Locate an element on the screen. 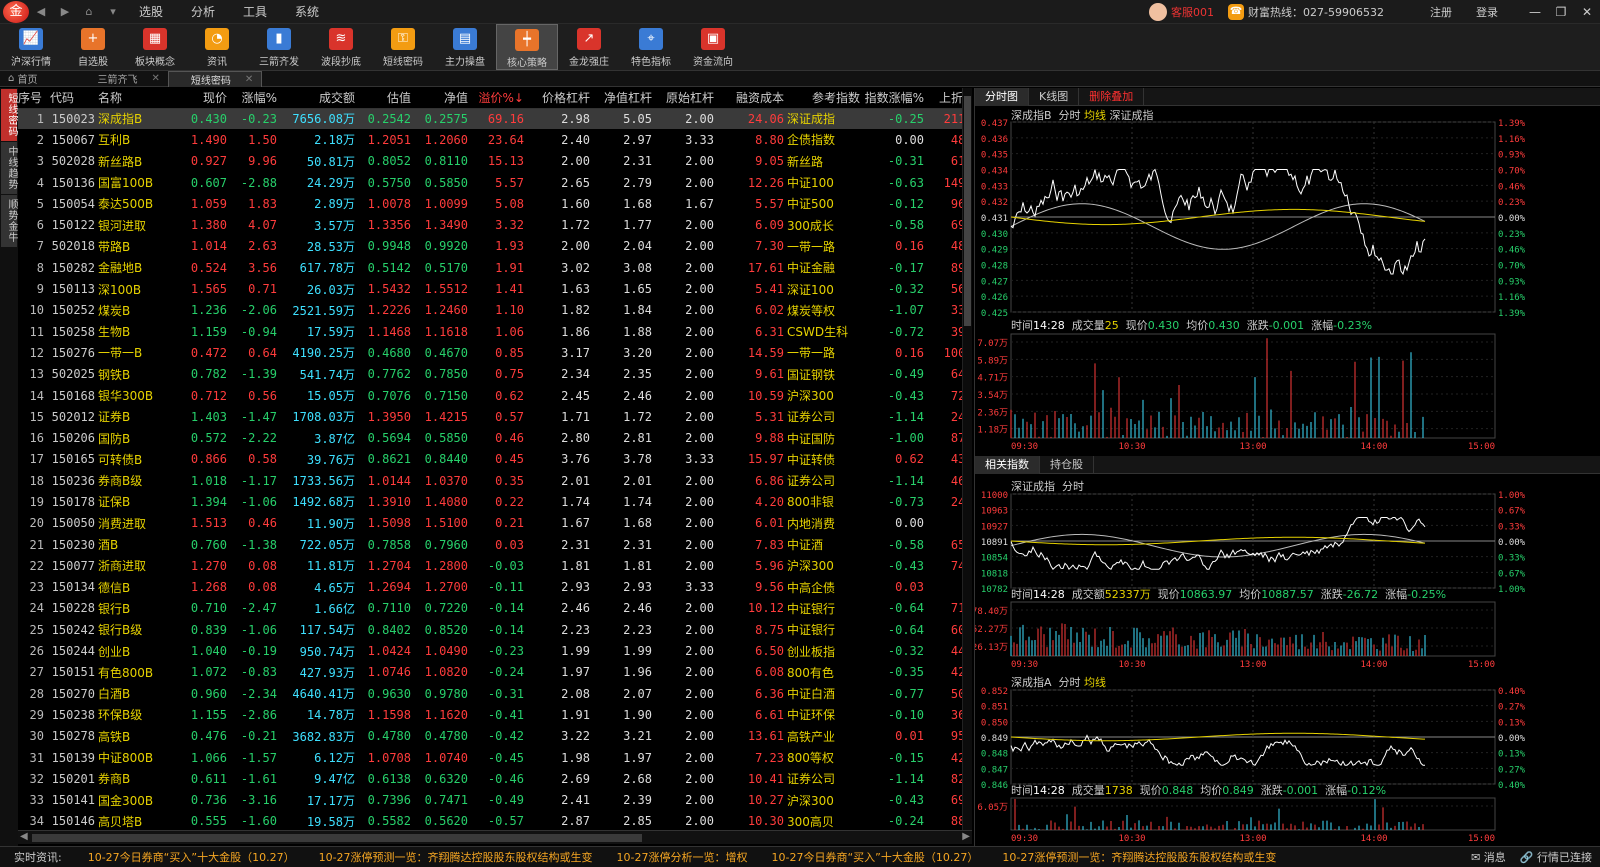  toolbar-button-3: ◔ 资讯 is located at coordinates (217, 47).